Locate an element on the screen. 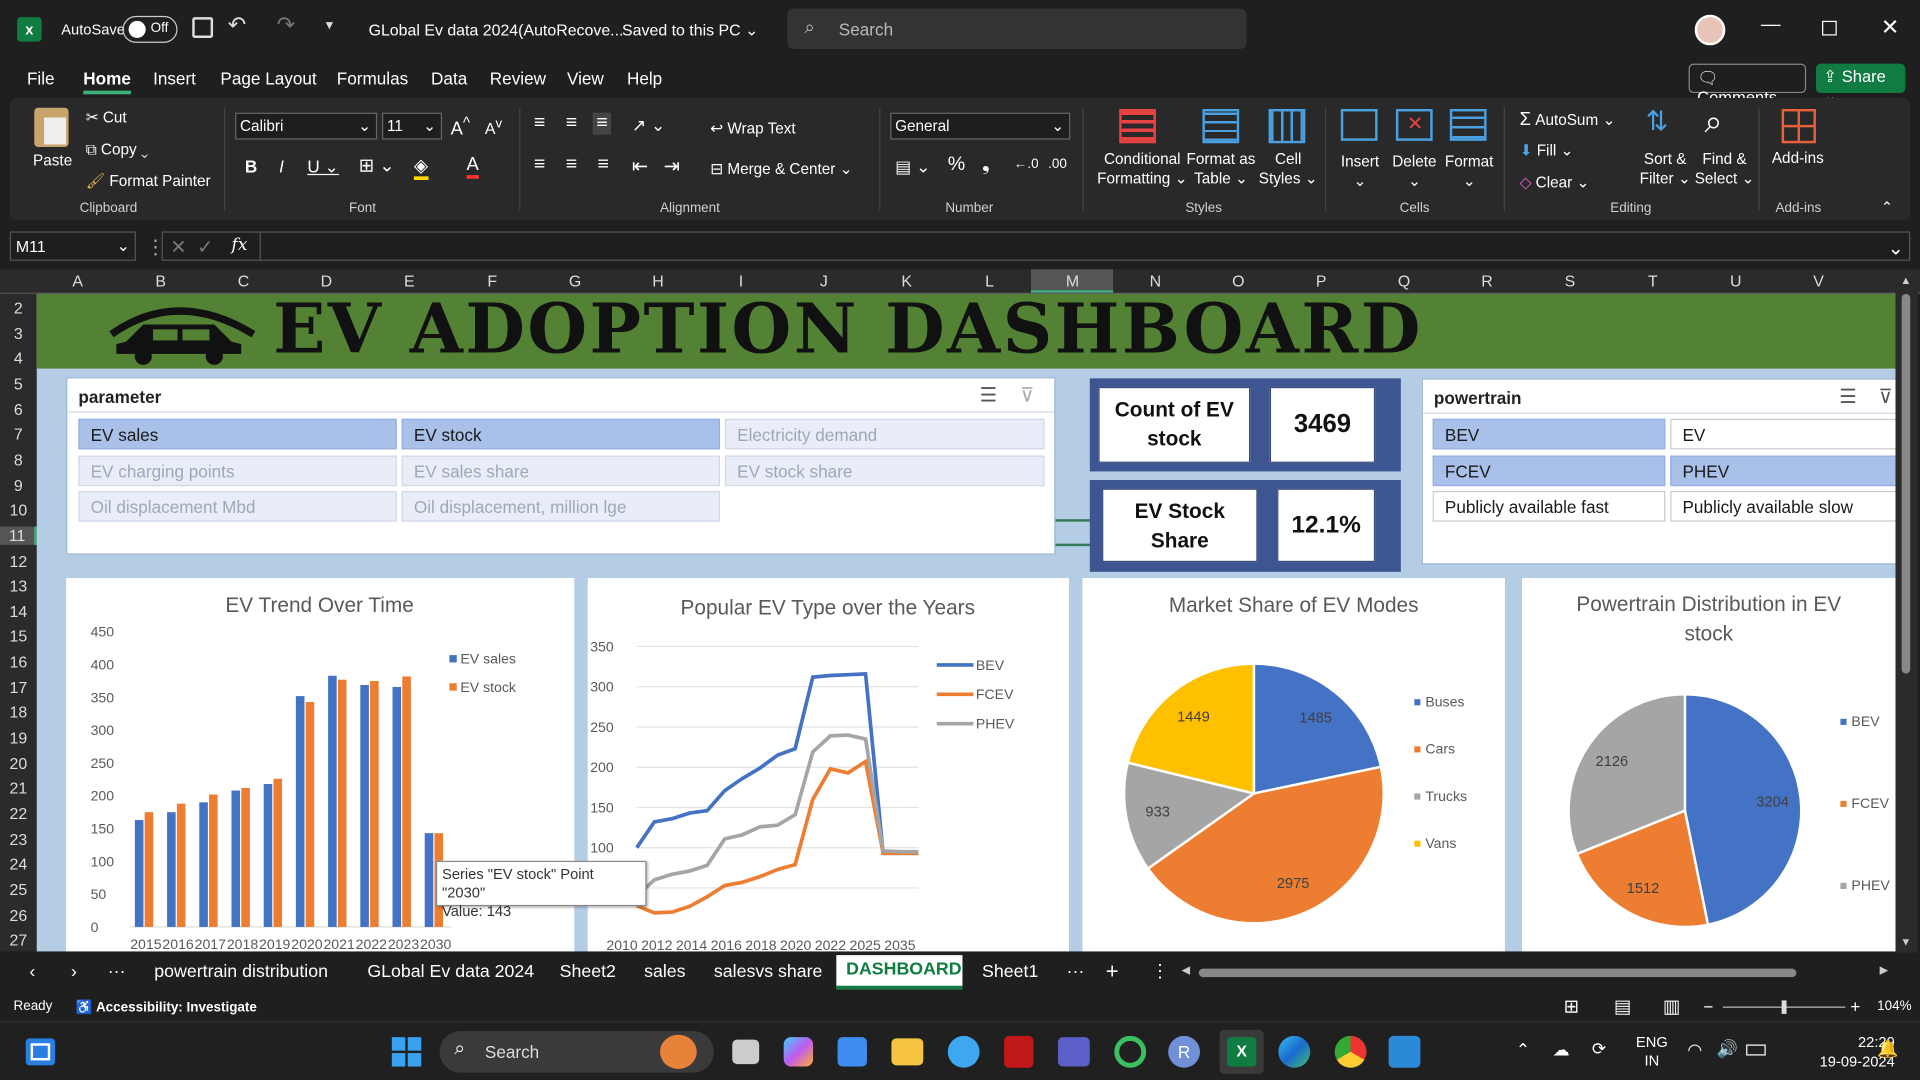 The height and width of the screenshot is (1080, 1920). file-explorer-icon is located at coordinates (907, 1052).